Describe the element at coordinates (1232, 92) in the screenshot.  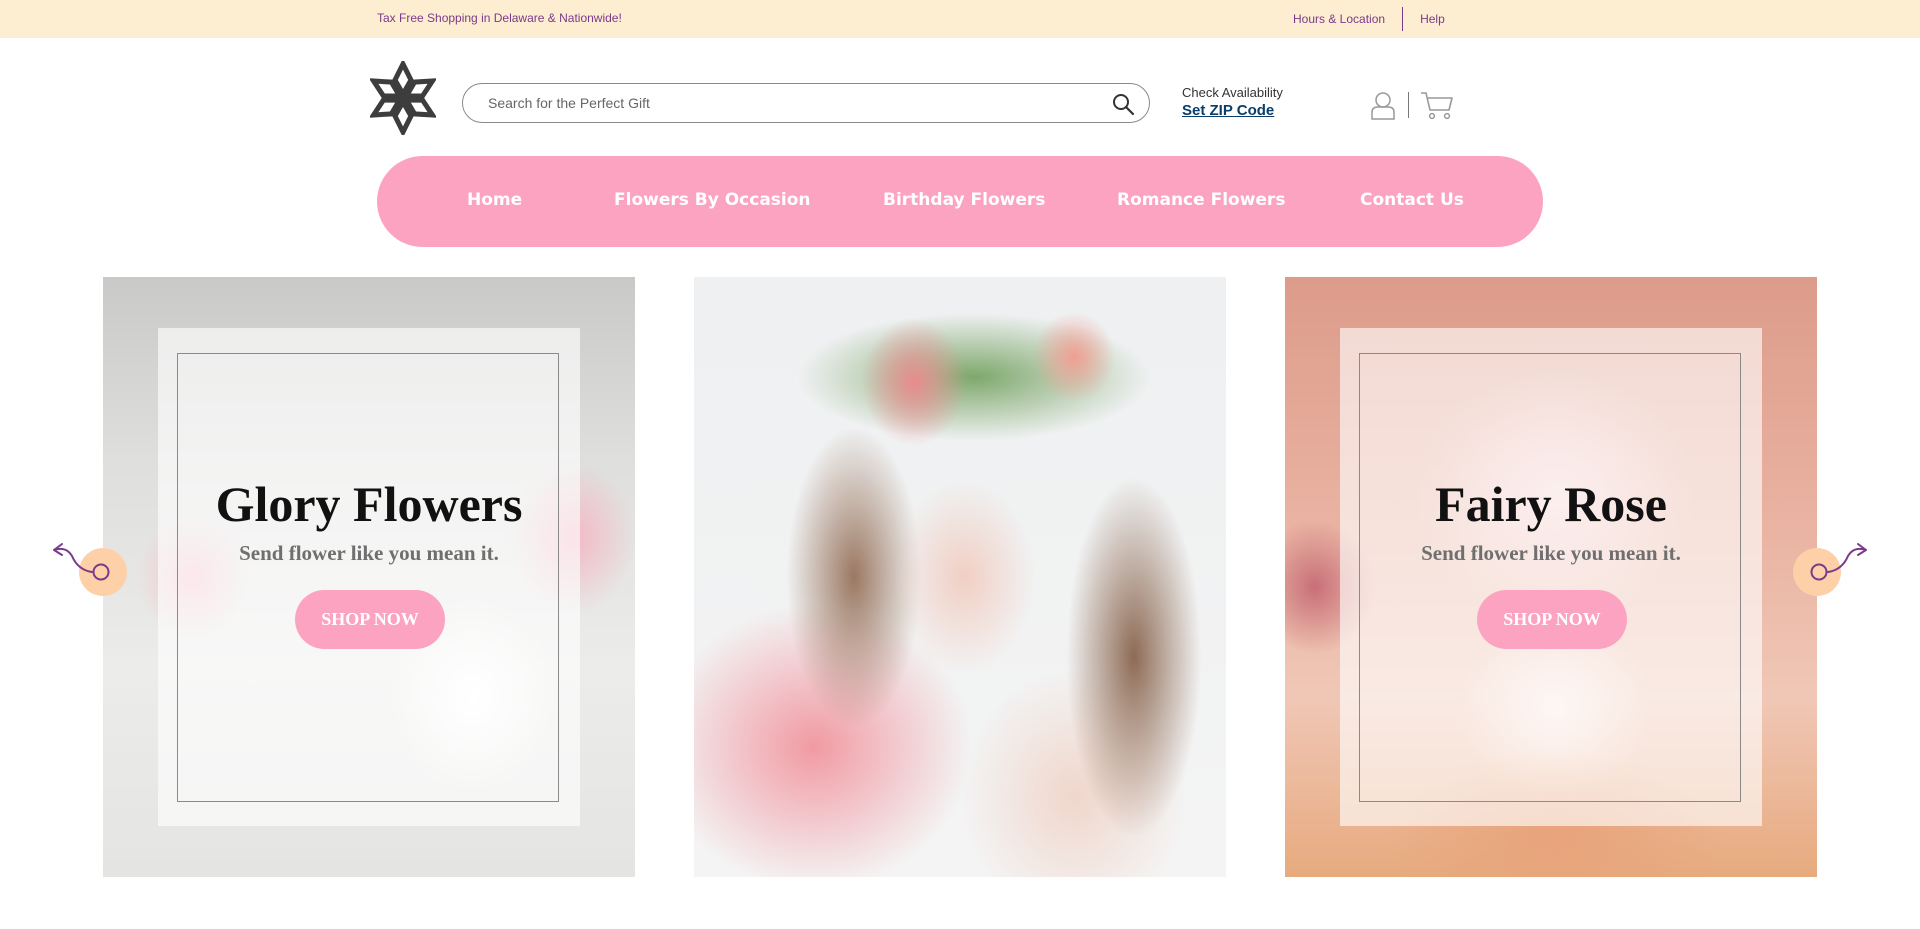
I see `check-availability-label: Check Availability` at that location.